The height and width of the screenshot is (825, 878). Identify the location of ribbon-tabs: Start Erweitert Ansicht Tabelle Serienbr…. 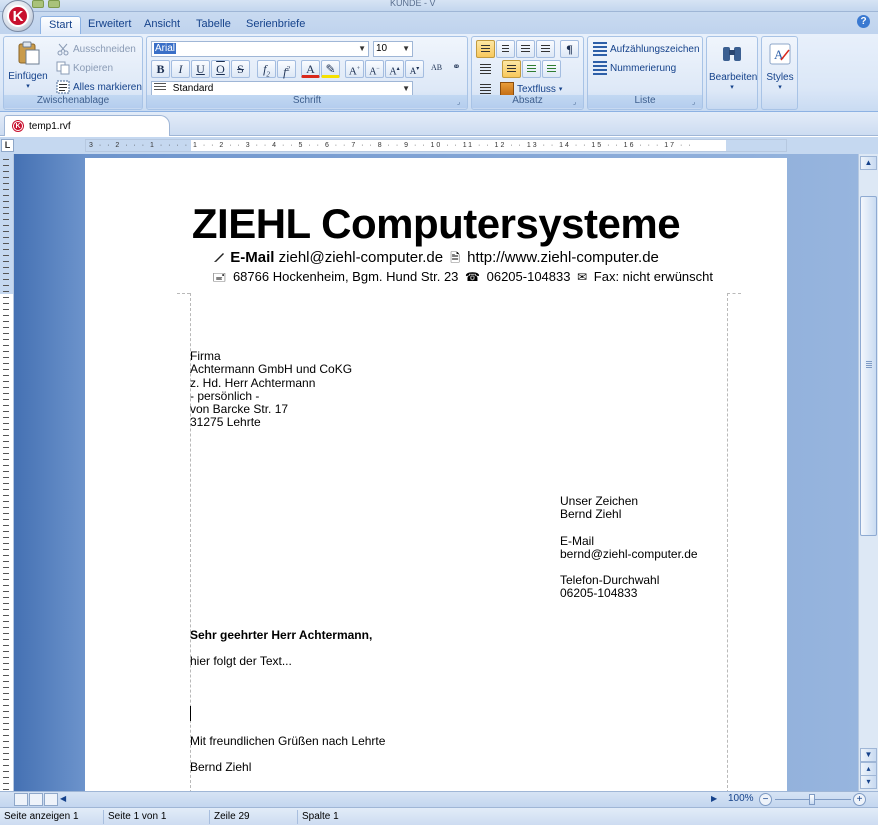
(439, 23).